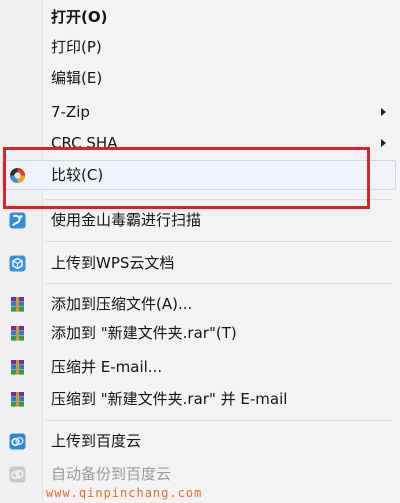  I want to click on menu-item-compress-rar-email: 压缩到 "新建文件夹.rar" 并 E-mail, so click(200, 399).